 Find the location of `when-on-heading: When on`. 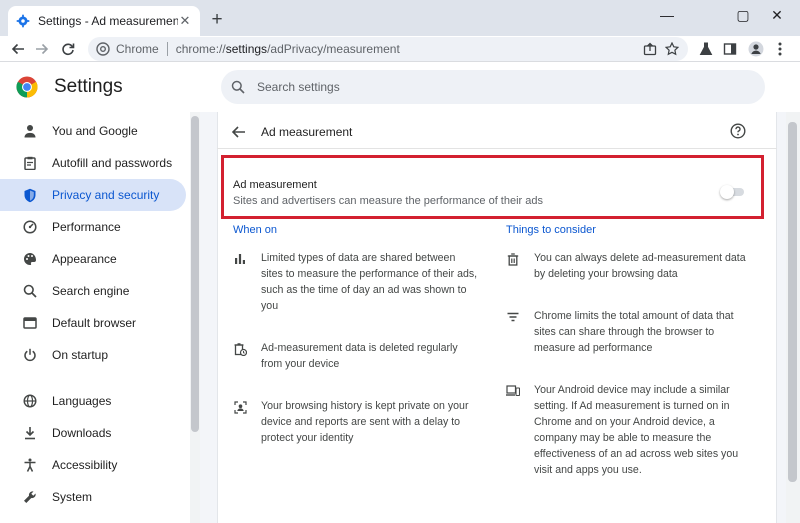

when-on-heading: When on is located at coordinates (255, 230).